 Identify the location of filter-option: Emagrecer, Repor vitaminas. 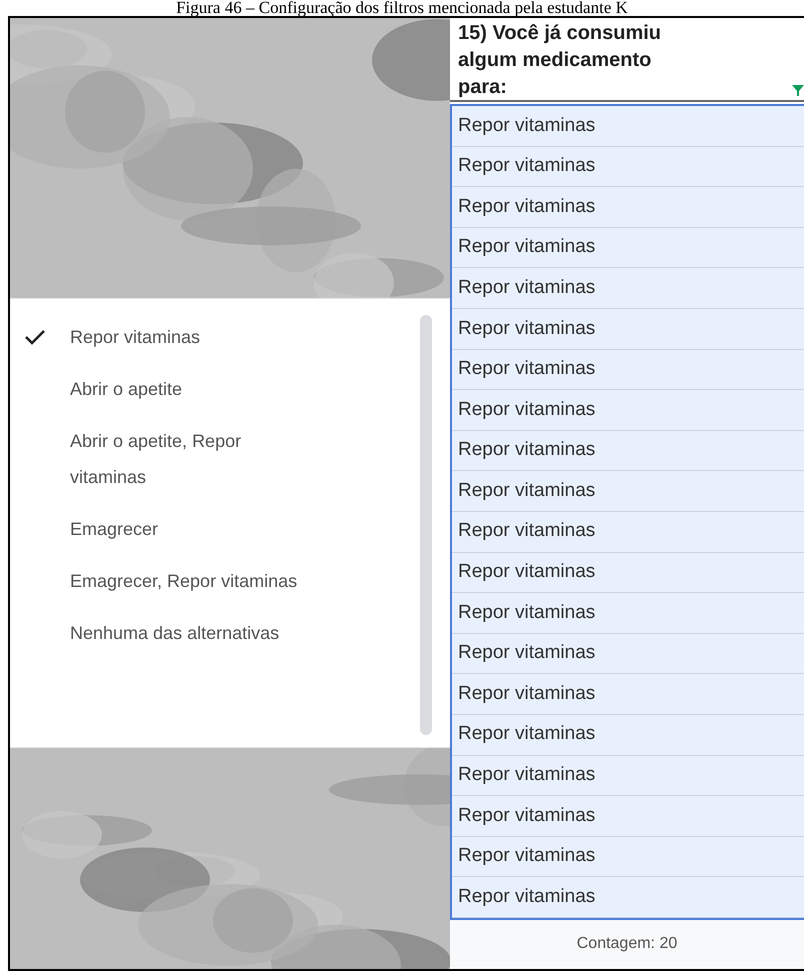
(215, 581).